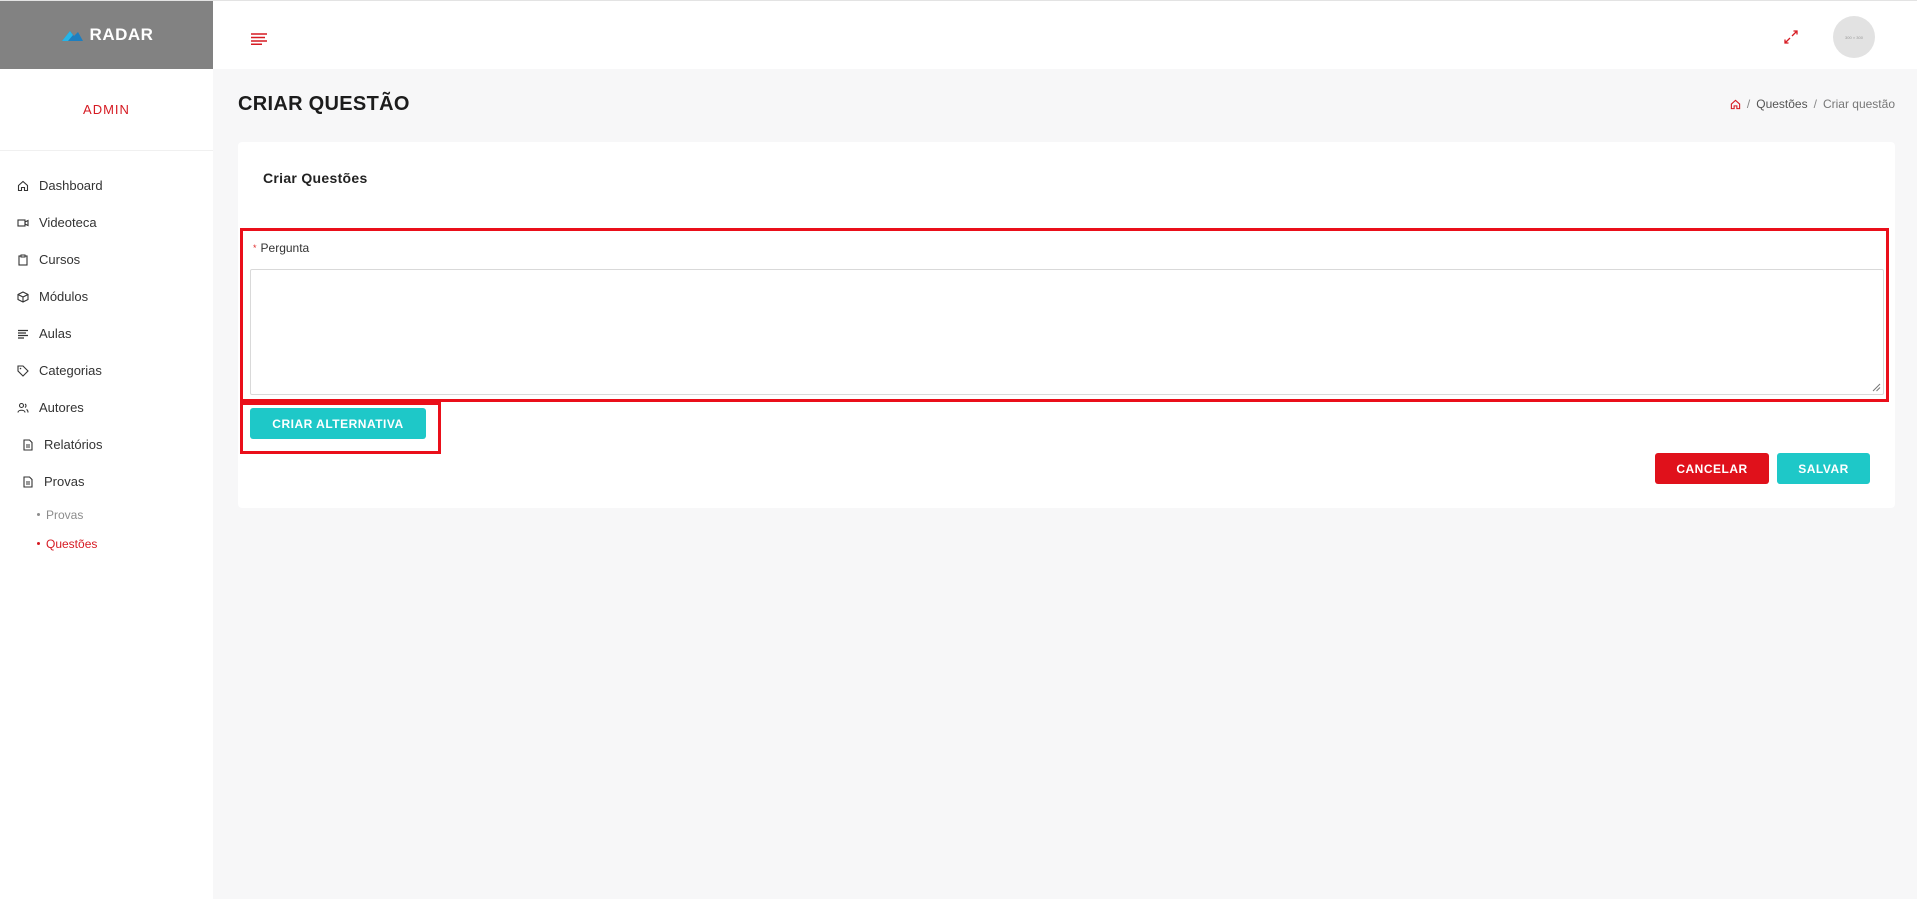  I want to click on breadcrumb-link-questoes: Questões, so click(1781, 104).